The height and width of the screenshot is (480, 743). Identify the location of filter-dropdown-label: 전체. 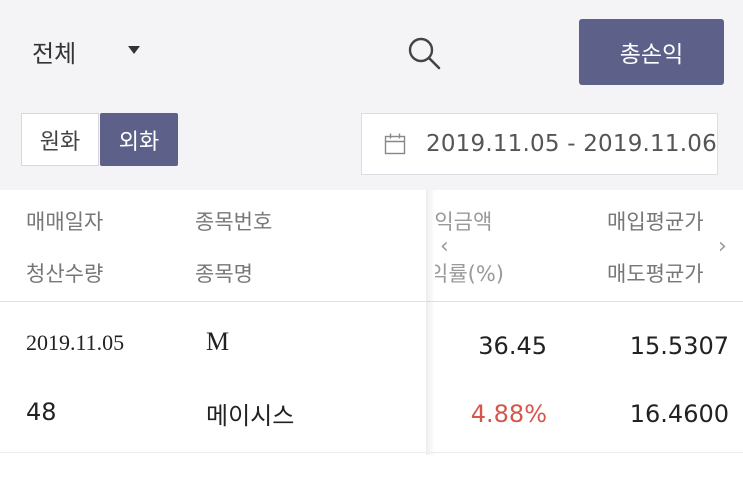
(54, 51).